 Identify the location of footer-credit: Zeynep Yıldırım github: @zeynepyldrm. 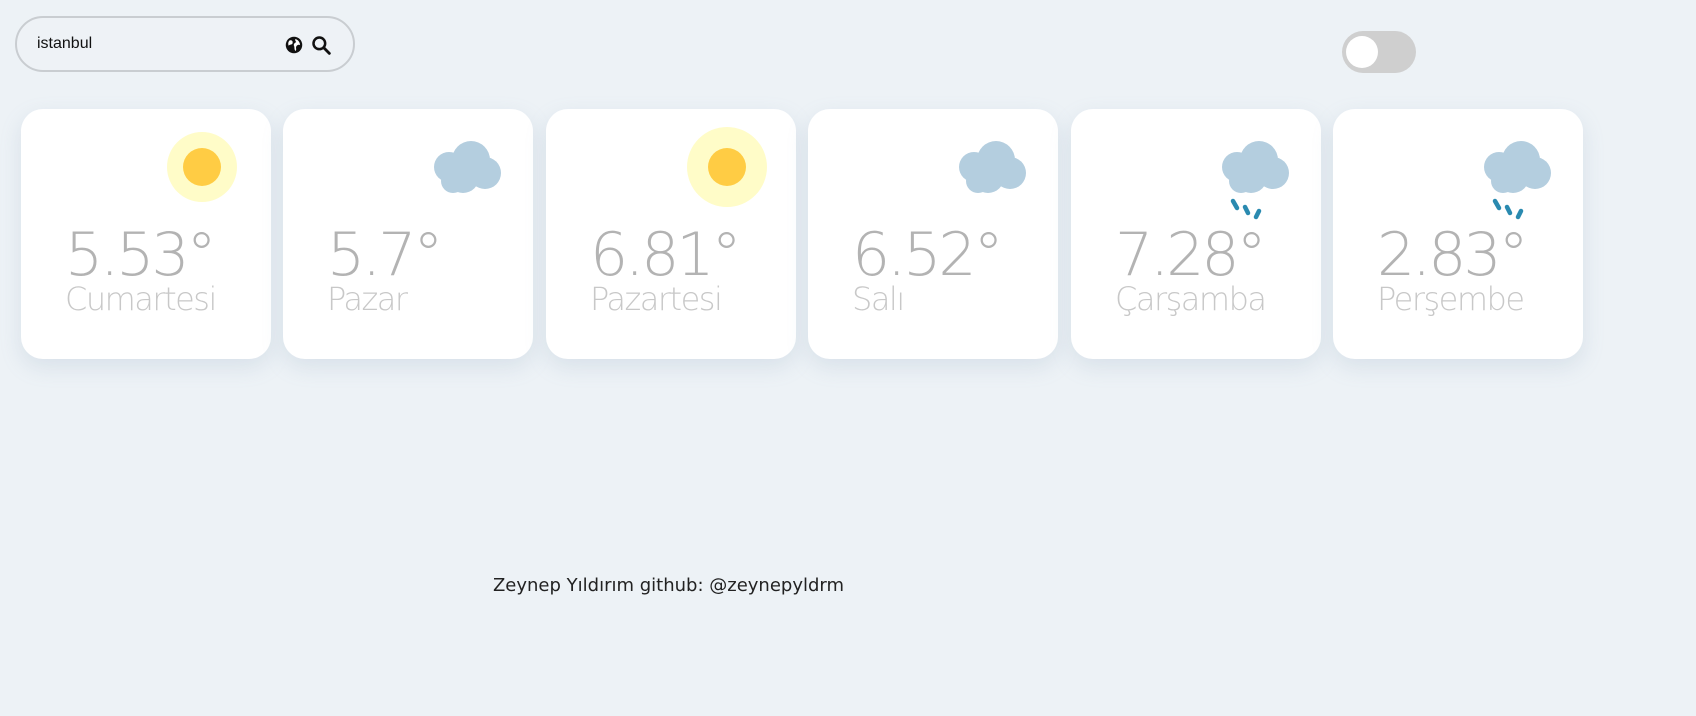
(668, 585).